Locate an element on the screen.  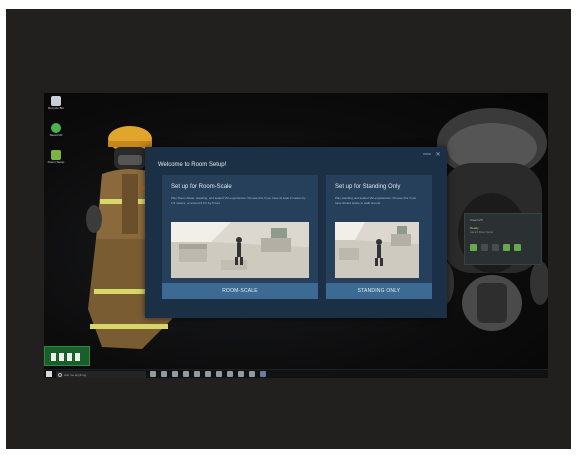
dialog-title-bar: Welcome to Room Setup! ✕ is located at coordinates (296, 157).